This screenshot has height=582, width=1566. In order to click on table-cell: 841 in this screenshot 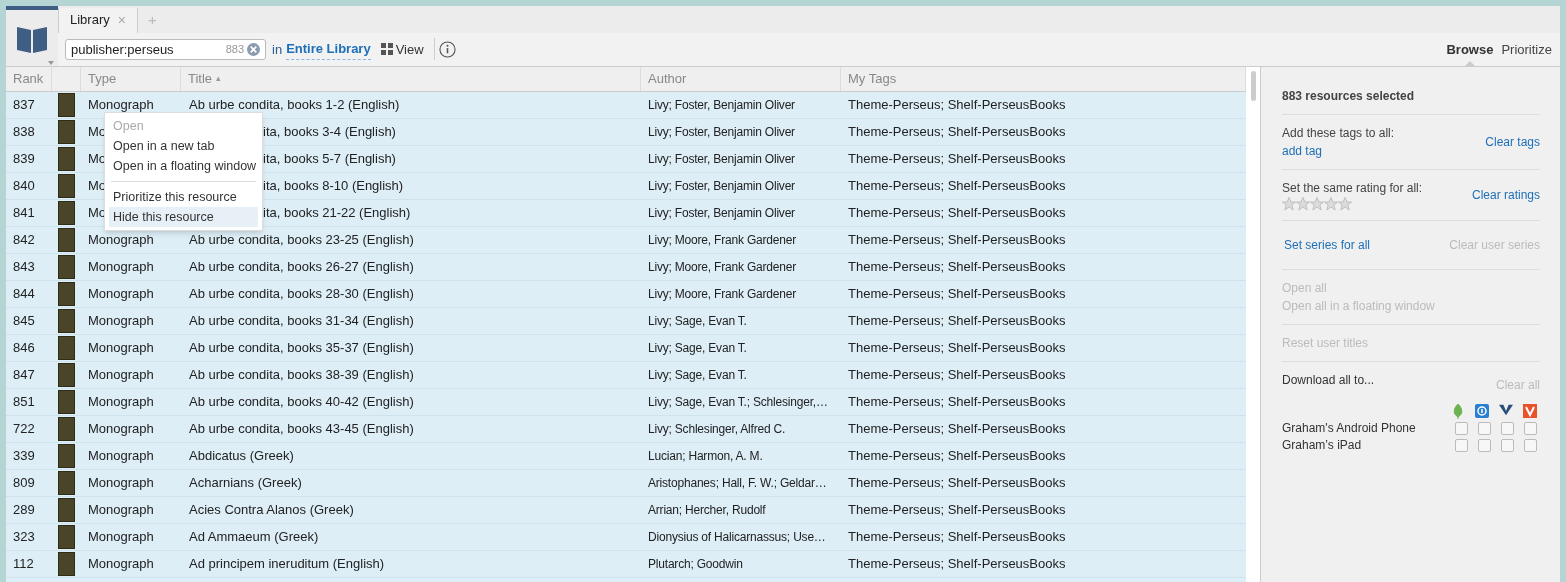, I will do `click(24, 213)`.